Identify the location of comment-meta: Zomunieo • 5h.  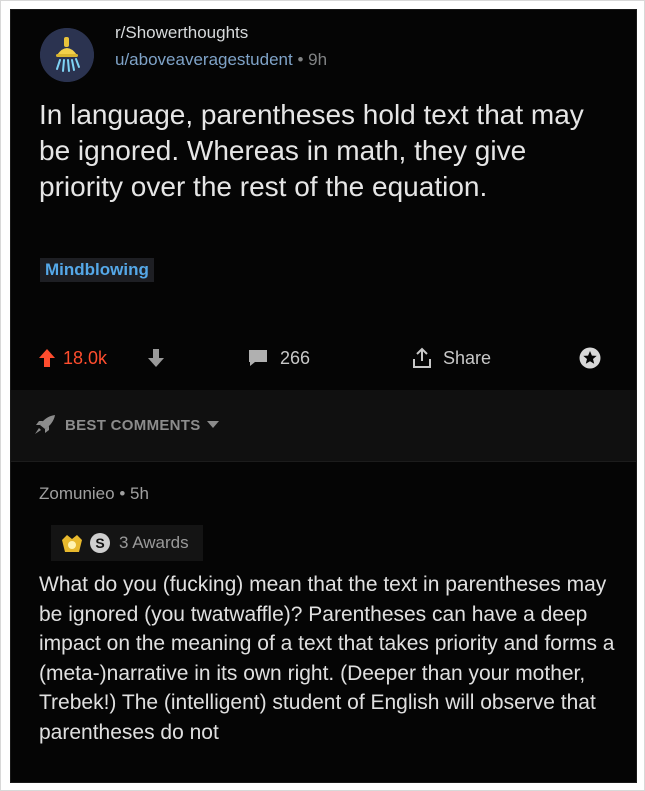
(94, 494).